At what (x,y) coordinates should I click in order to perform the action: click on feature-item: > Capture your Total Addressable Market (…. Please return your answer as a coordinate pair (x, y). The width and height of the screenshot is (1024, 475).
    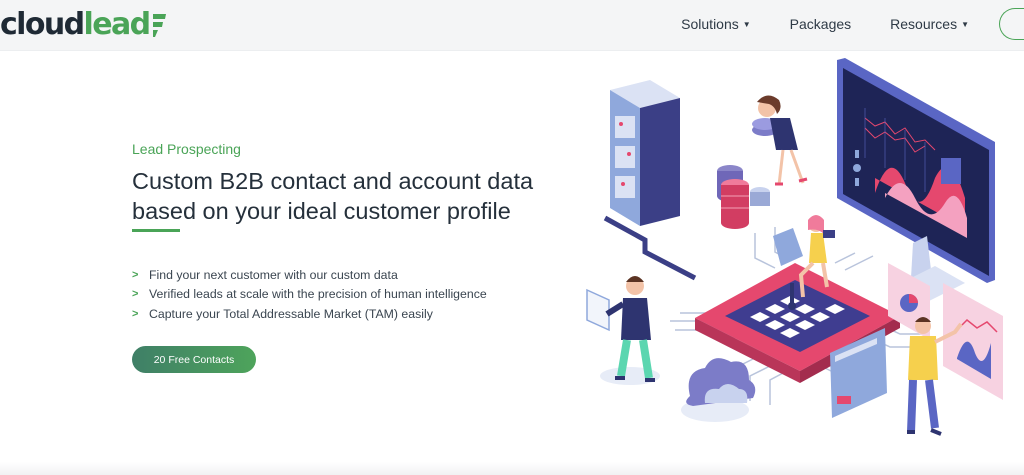
    Looking at the image, I should click on (309, 314).